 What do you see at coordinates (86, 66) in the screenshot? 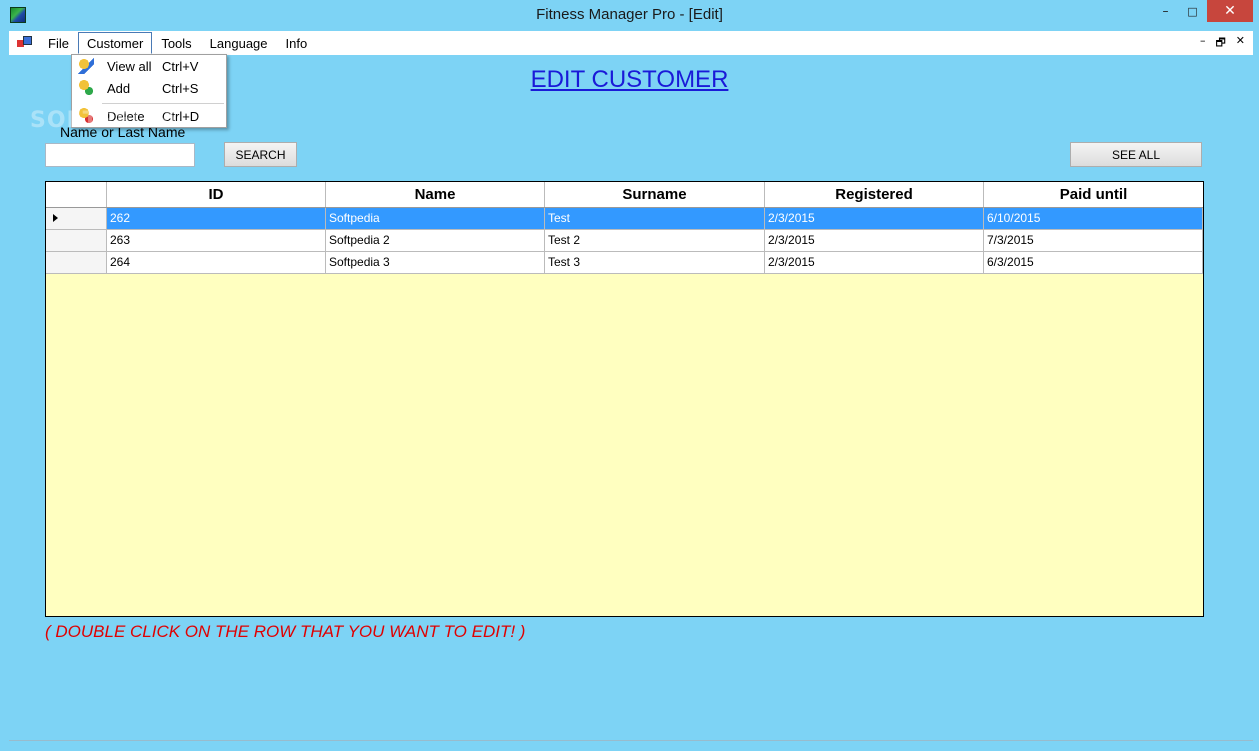
I see `user-edit-icon` at bounding box center [86, 66].